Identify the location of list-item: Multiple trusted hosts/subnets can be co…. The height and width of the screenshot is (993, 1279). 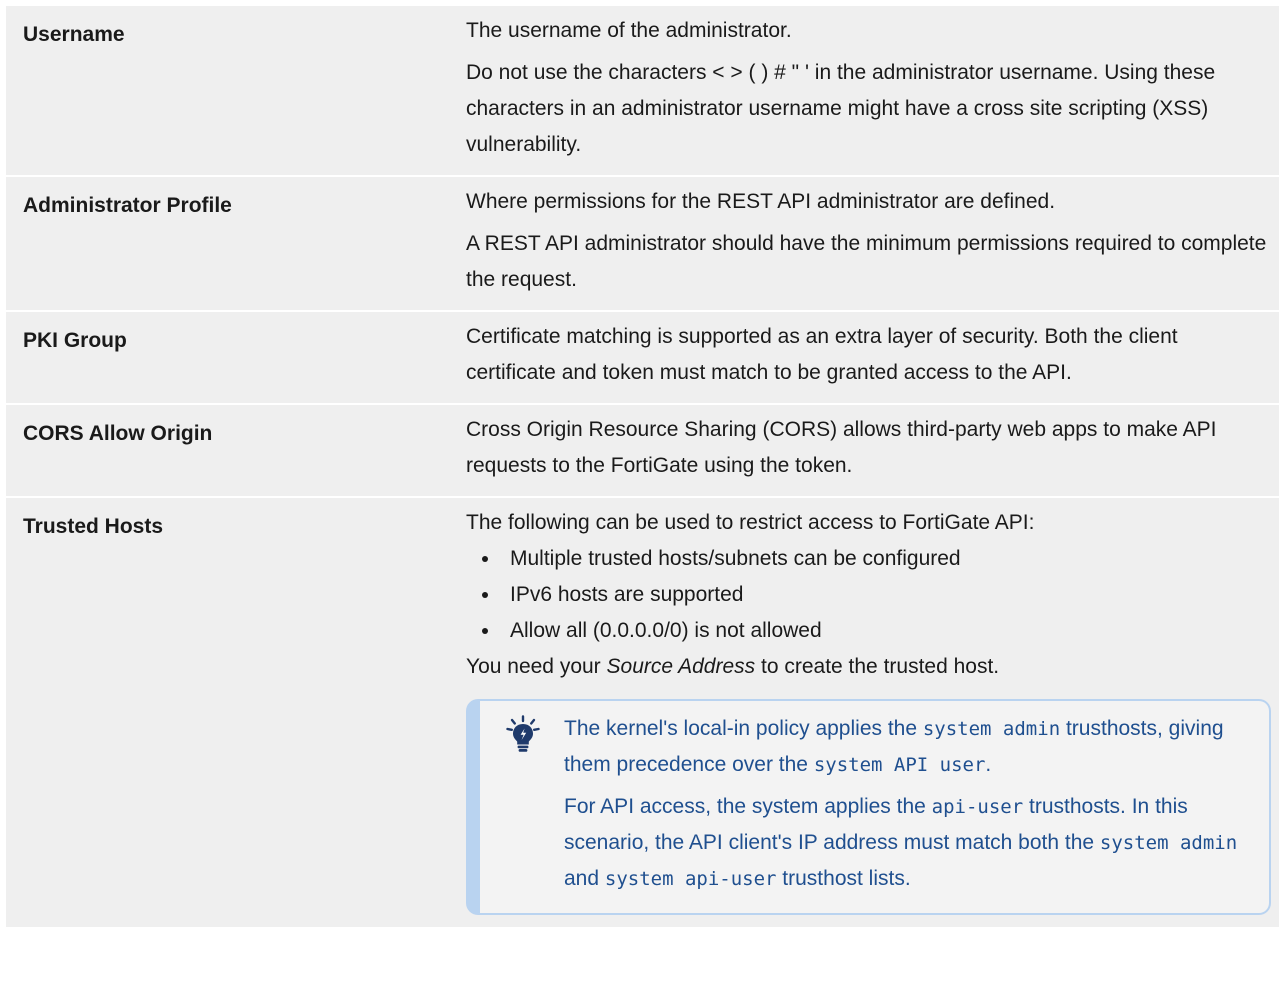
(876, 559).